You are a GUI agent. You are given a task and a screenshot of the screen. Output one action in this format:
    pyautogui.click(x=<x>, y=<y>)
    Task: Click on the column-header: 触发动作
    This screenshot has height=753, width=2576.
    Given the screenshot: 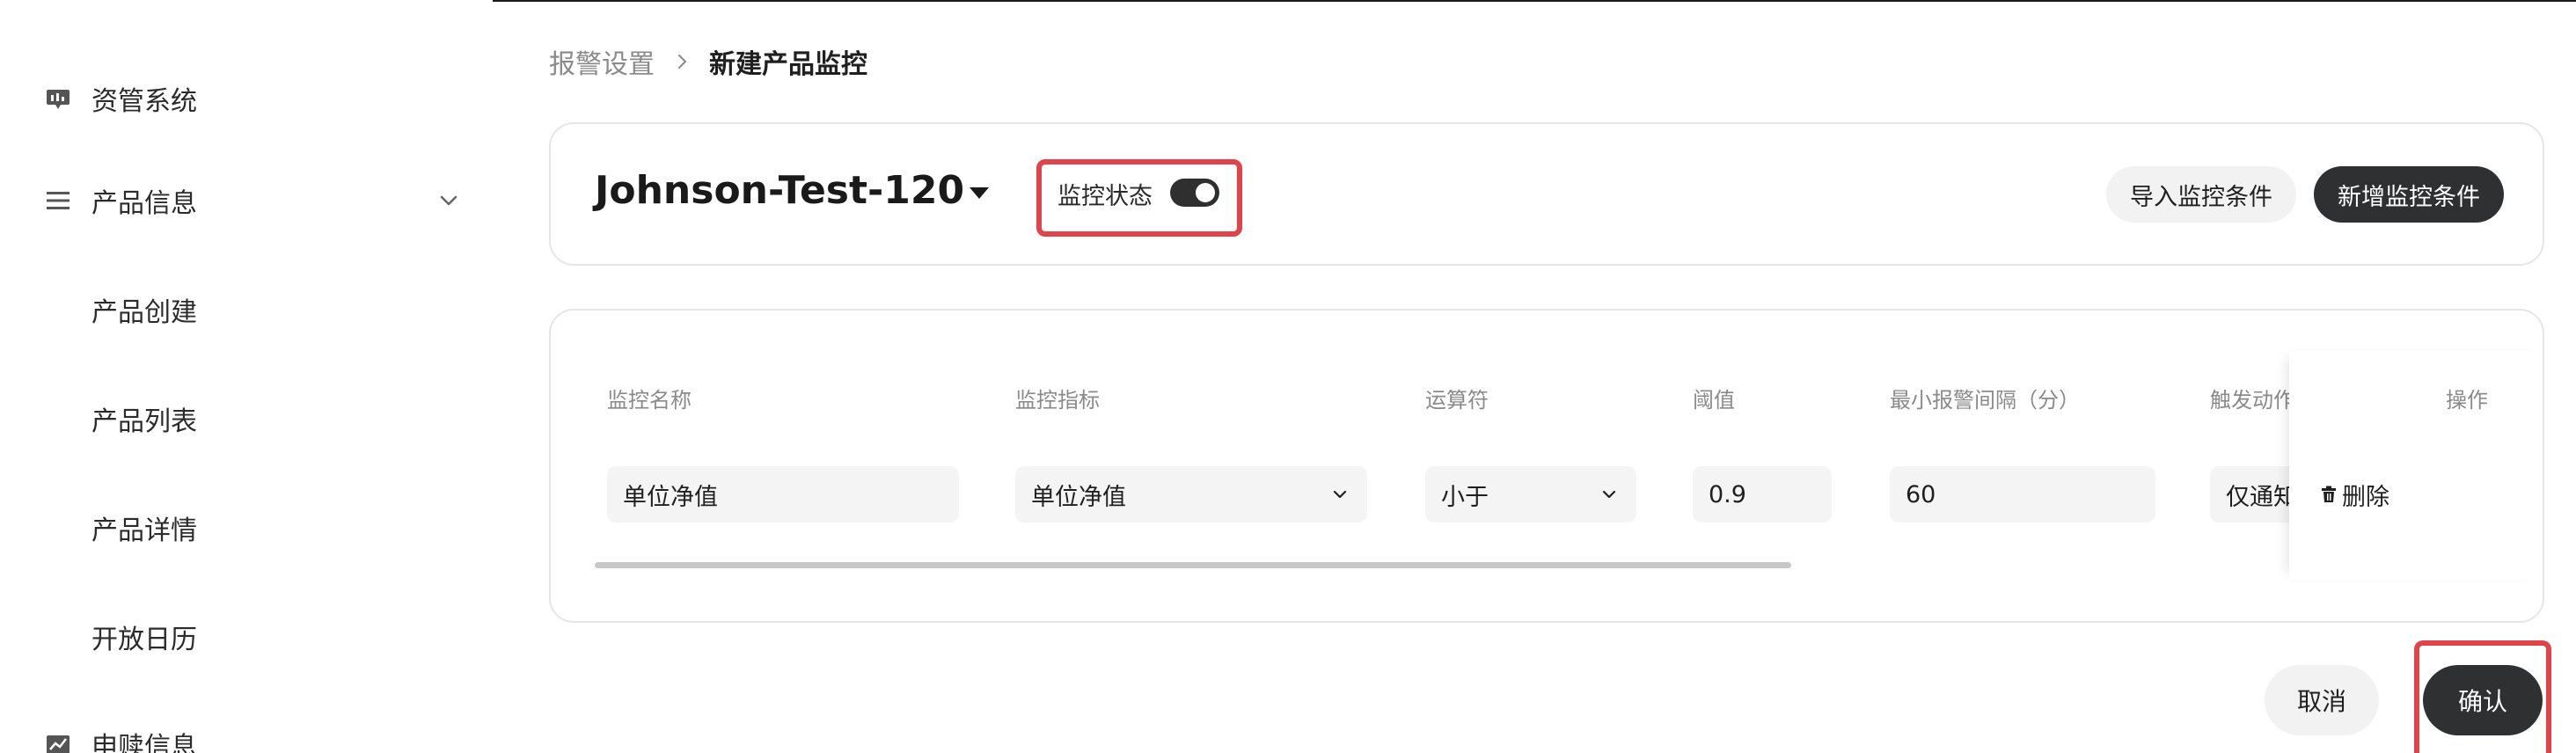 What is the action you would take?
    pyautogui.click(x=2252, y=400)
    